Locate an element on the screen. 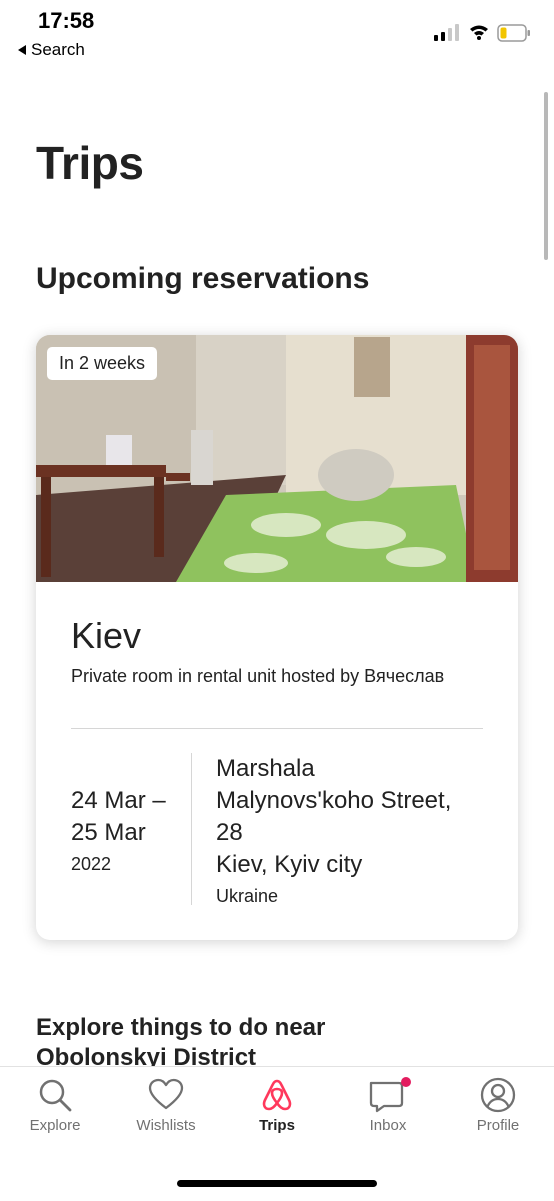 The width and height of the screenshot is (554, 1201). status-bar: 17:58 Search is located at coordinates (277, 32).